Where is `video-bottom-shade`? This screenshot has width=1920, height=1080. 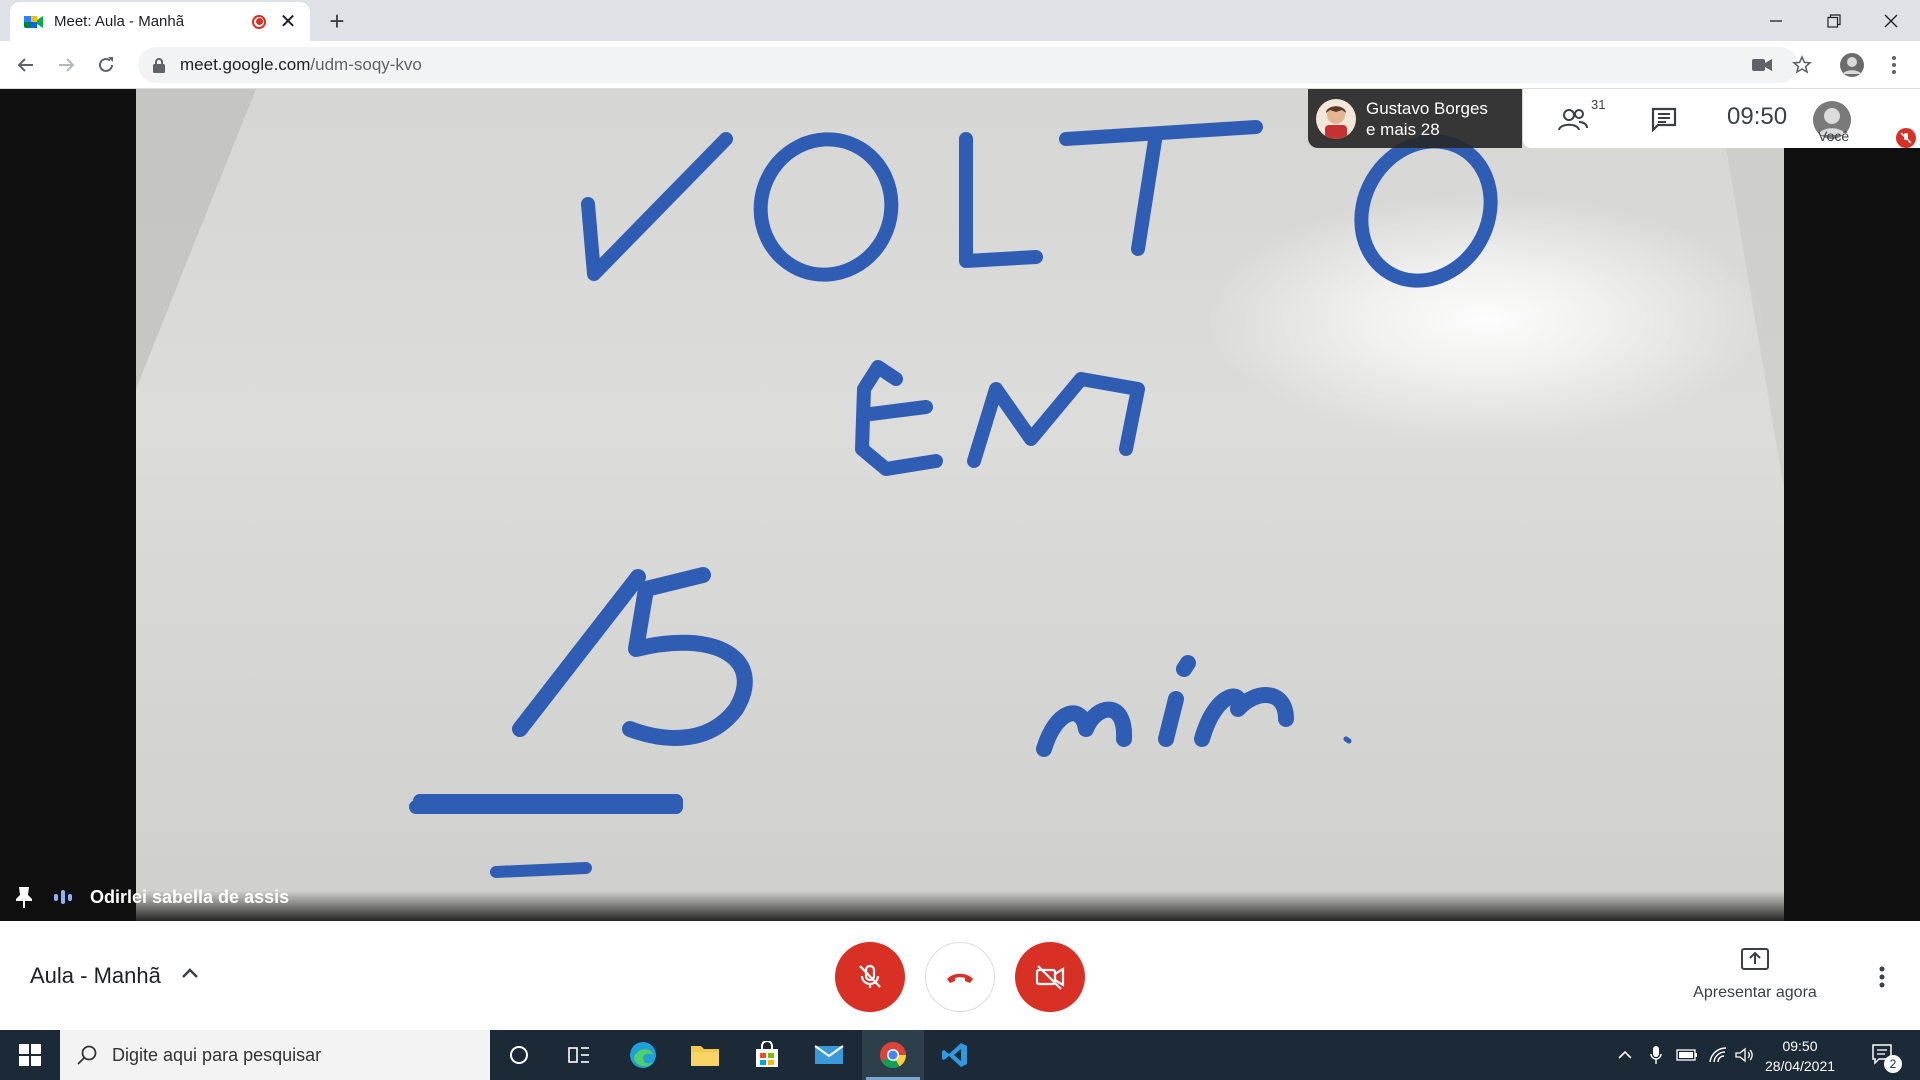
video-bottom-shade is located at coordinates (960, 906).